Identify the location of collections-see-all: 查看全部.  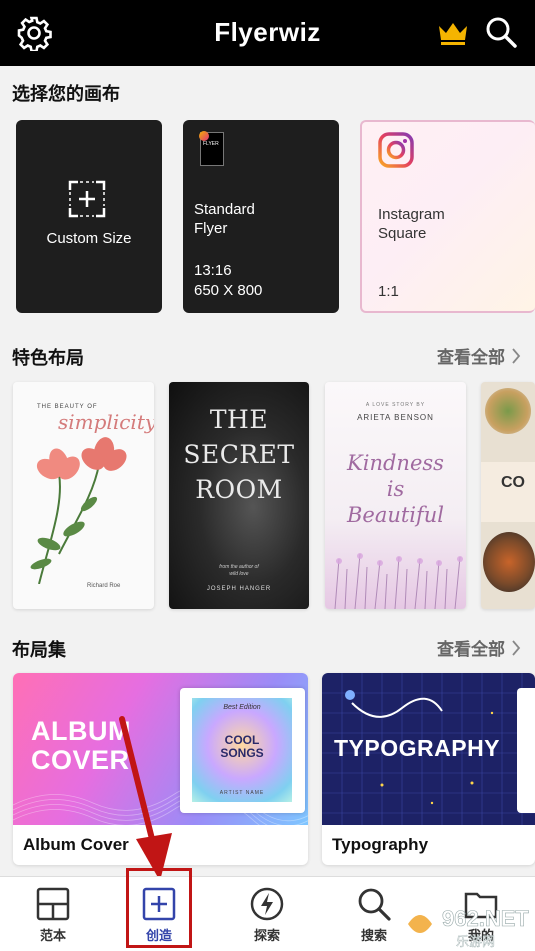
(479, 647).